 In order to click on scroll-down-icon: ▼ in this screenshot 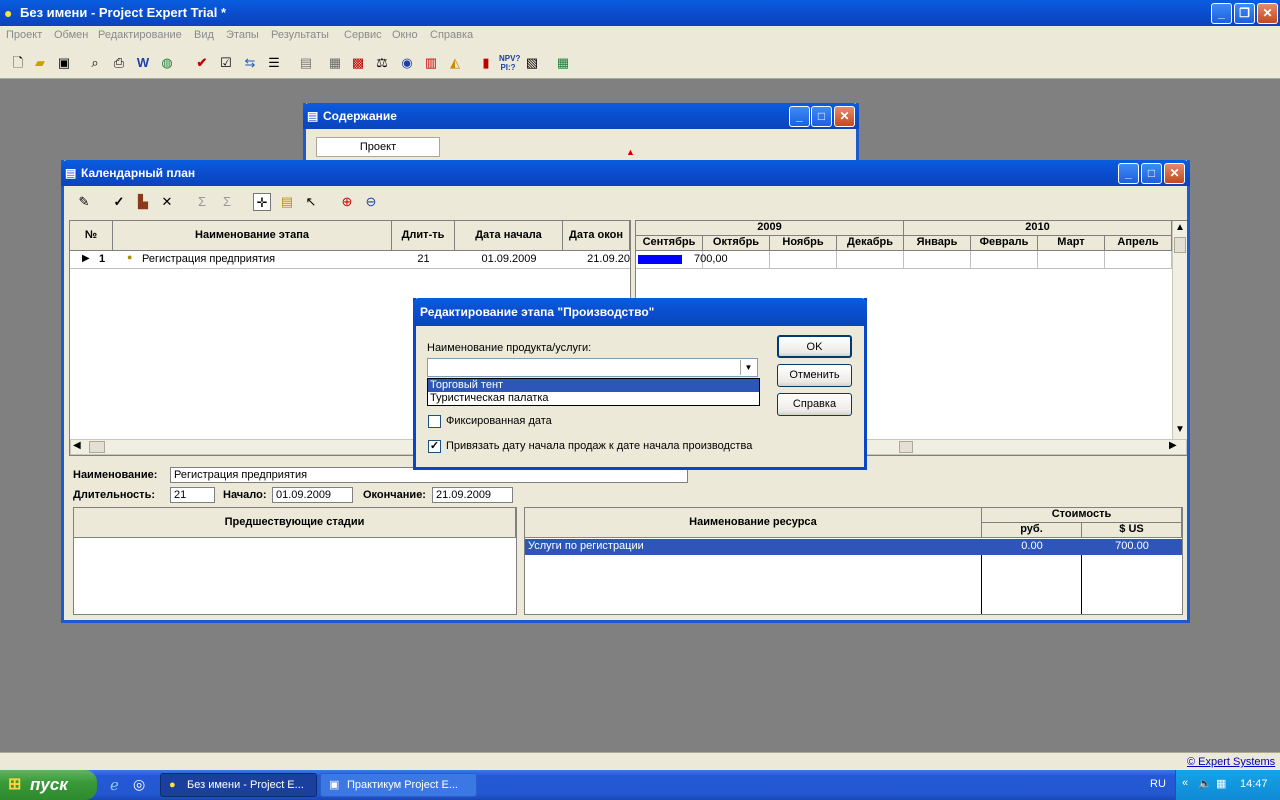, I will do `click(1180, 429)`.